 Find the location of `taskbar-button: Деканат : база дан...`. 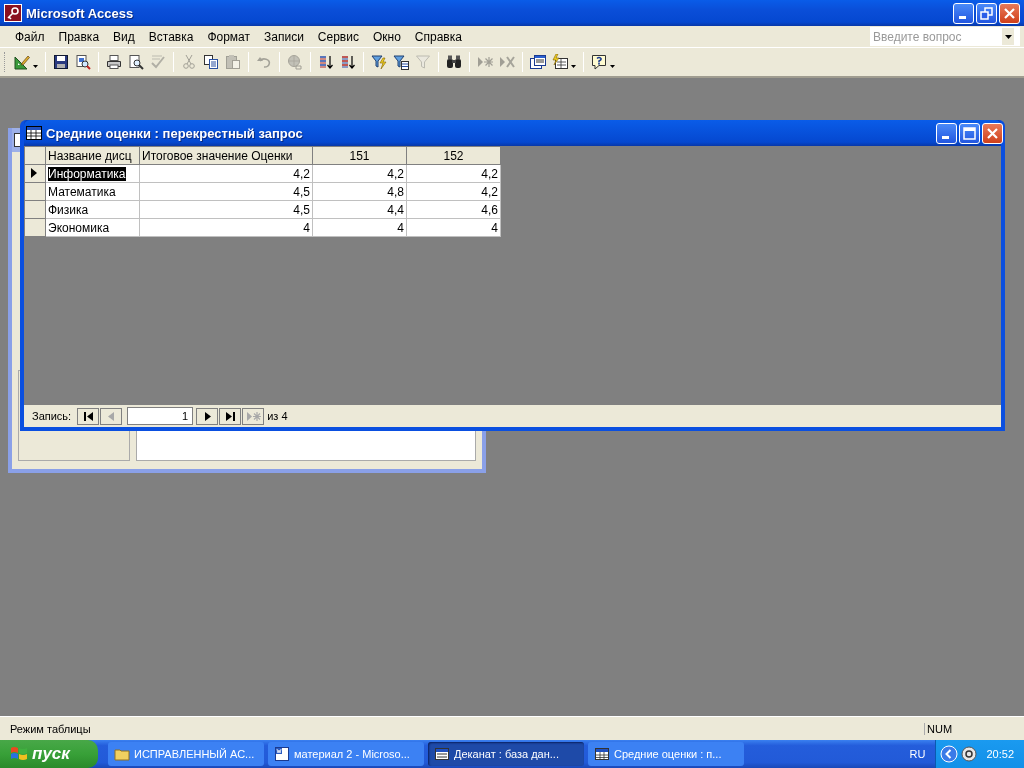

taskbar-button: Деканат : база дан... is located at coordinates (506, 754).